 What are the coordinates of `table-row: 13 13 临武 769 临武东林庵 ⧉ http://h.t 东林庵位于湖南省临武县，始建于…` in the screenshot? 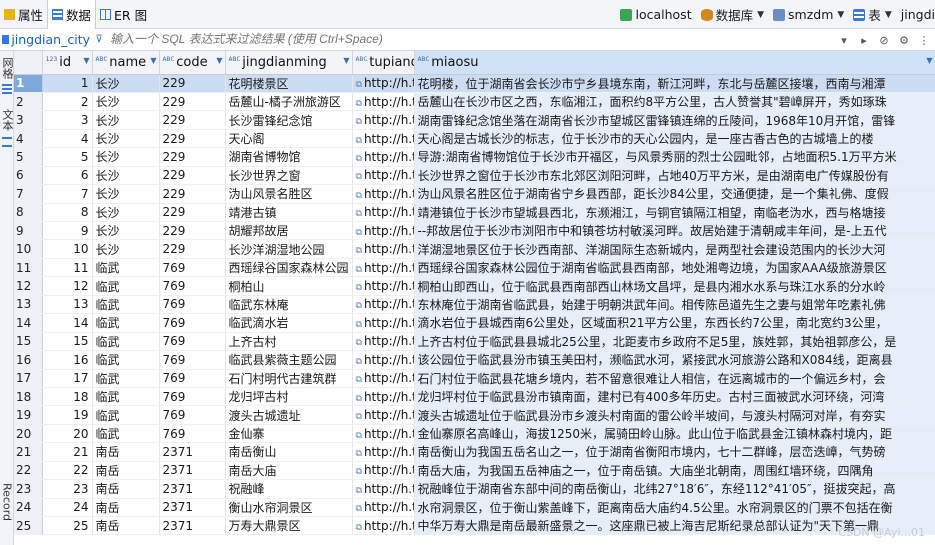 It's located at (474, 305).